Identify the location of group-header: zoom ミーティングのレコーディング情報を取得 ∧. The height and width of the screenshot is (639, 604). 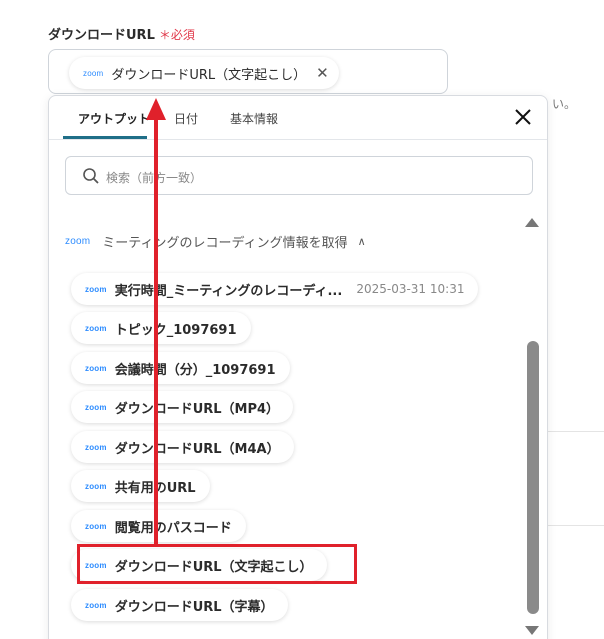
(215, 241).